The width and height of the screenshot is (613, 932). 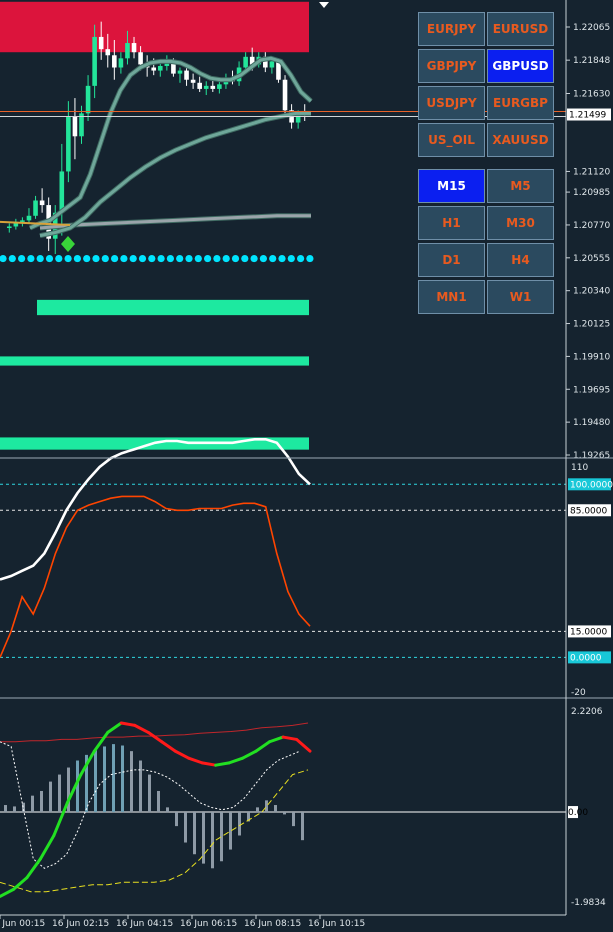 What do you see at coordinates (591, 259) in the screenshot?
I see `price-tick-label: 1.20555` at bounding box center [591, 259].